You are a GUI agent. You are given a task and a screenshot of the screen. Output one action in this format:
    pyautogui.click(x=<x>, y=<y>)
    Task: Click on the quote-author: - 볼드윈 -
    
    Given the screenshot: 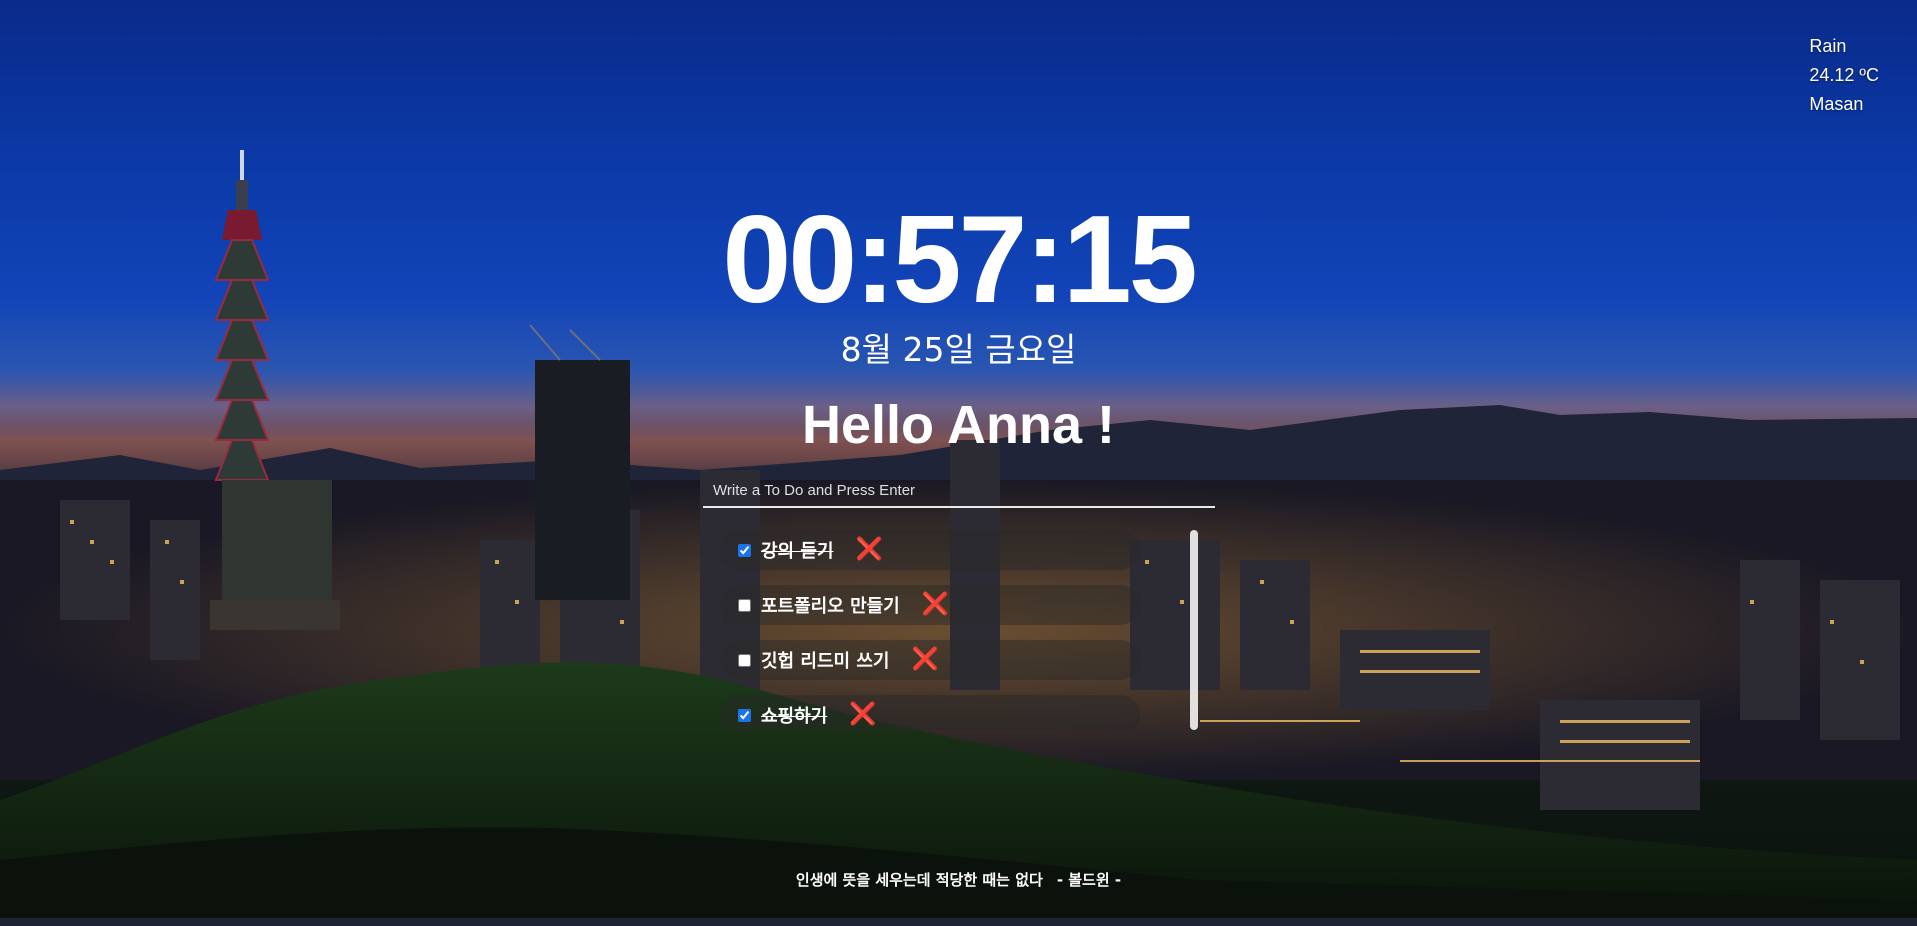 What is the action you would take?
    pyautogui.click(x=1089, y=880)
    